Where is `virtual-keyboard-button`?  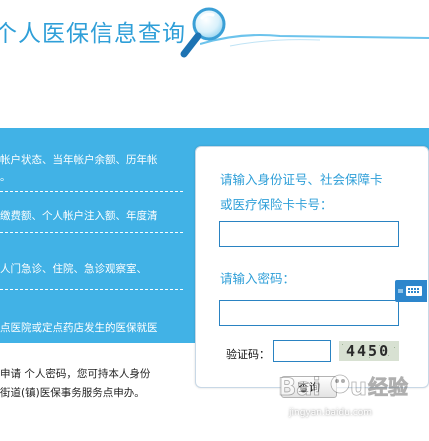
virtual-keyboard-button is located at coordinates (411, 291).